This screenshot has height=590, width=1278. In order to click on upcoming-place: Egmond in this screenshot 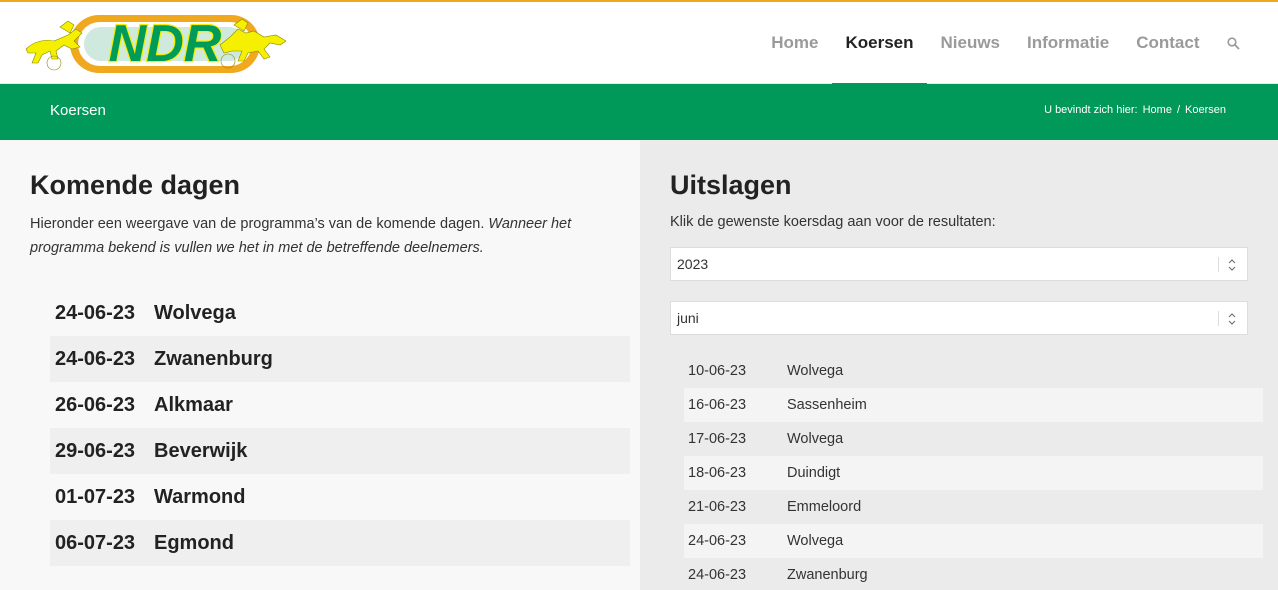, I will do `click(194, 542)`.